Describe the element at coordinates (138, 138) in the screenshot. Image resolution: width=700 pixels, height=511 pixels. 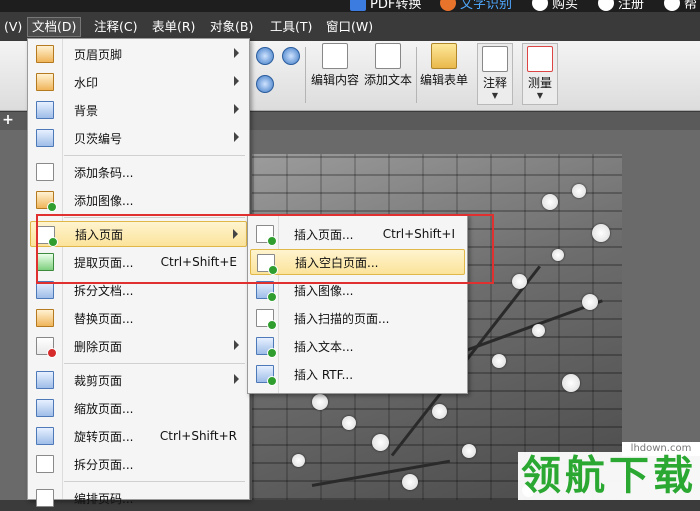
I see `menu-item-bates-numbering: 贝茨编号` at that location.